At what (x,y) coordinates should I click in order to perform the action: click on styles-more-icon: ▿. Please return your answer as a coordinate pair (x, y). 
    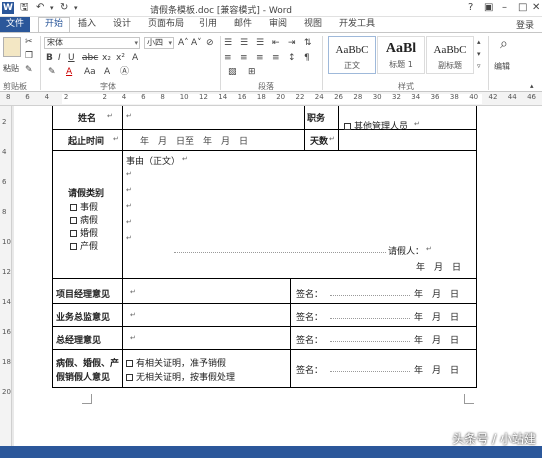
    Looking at the image, I should click on (479, 66).